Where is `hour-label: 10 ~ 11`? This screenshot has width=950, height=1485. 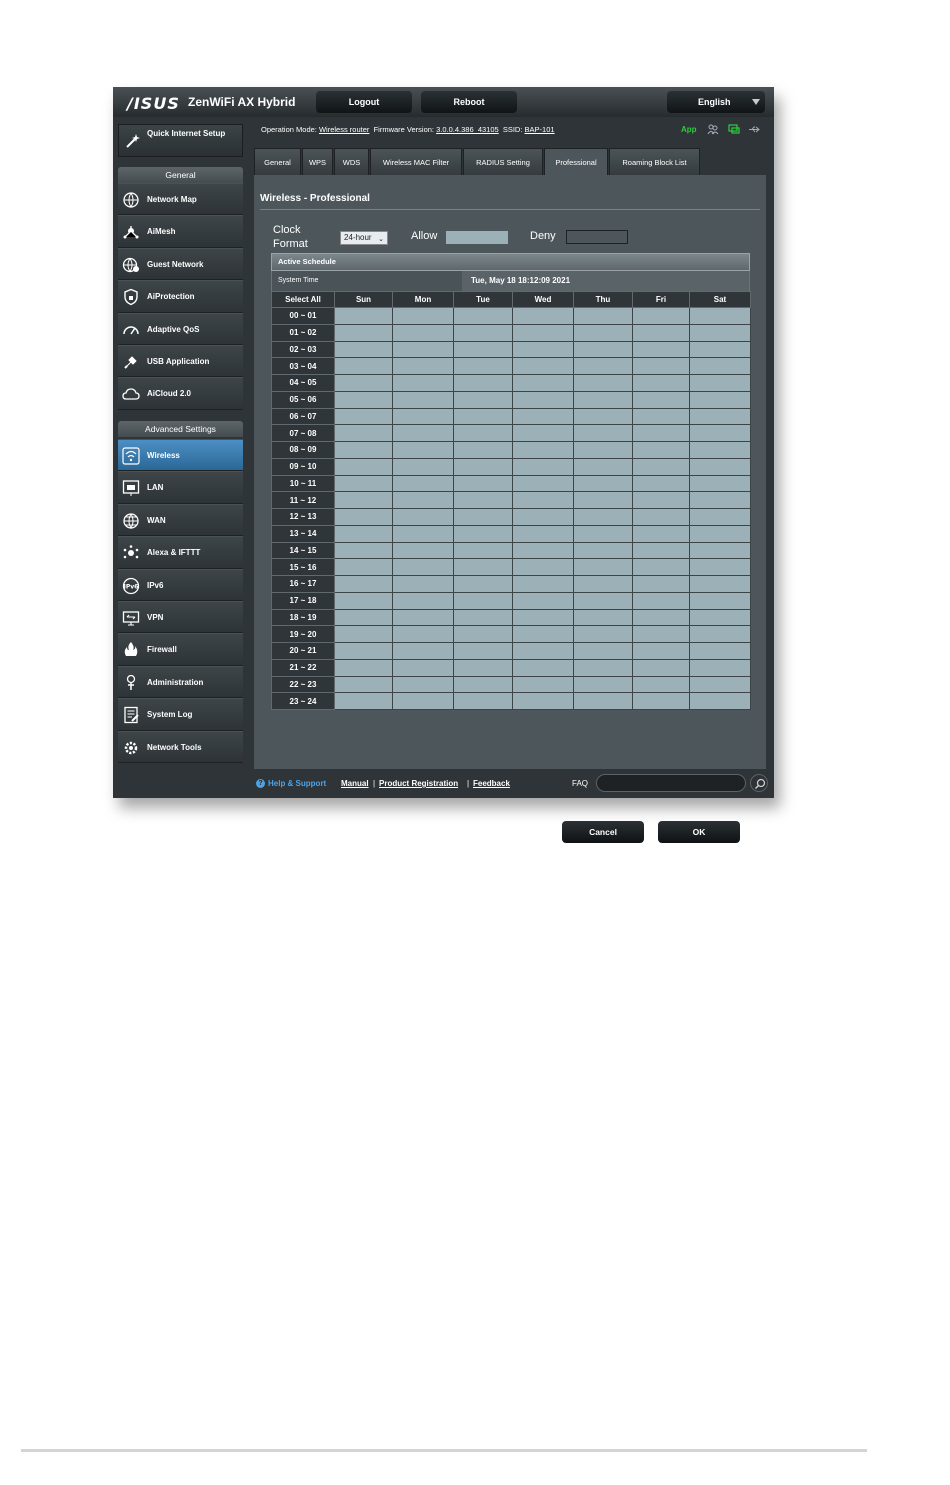 hour-label: 10 ~ 11 is located at coordinates (303, 483).